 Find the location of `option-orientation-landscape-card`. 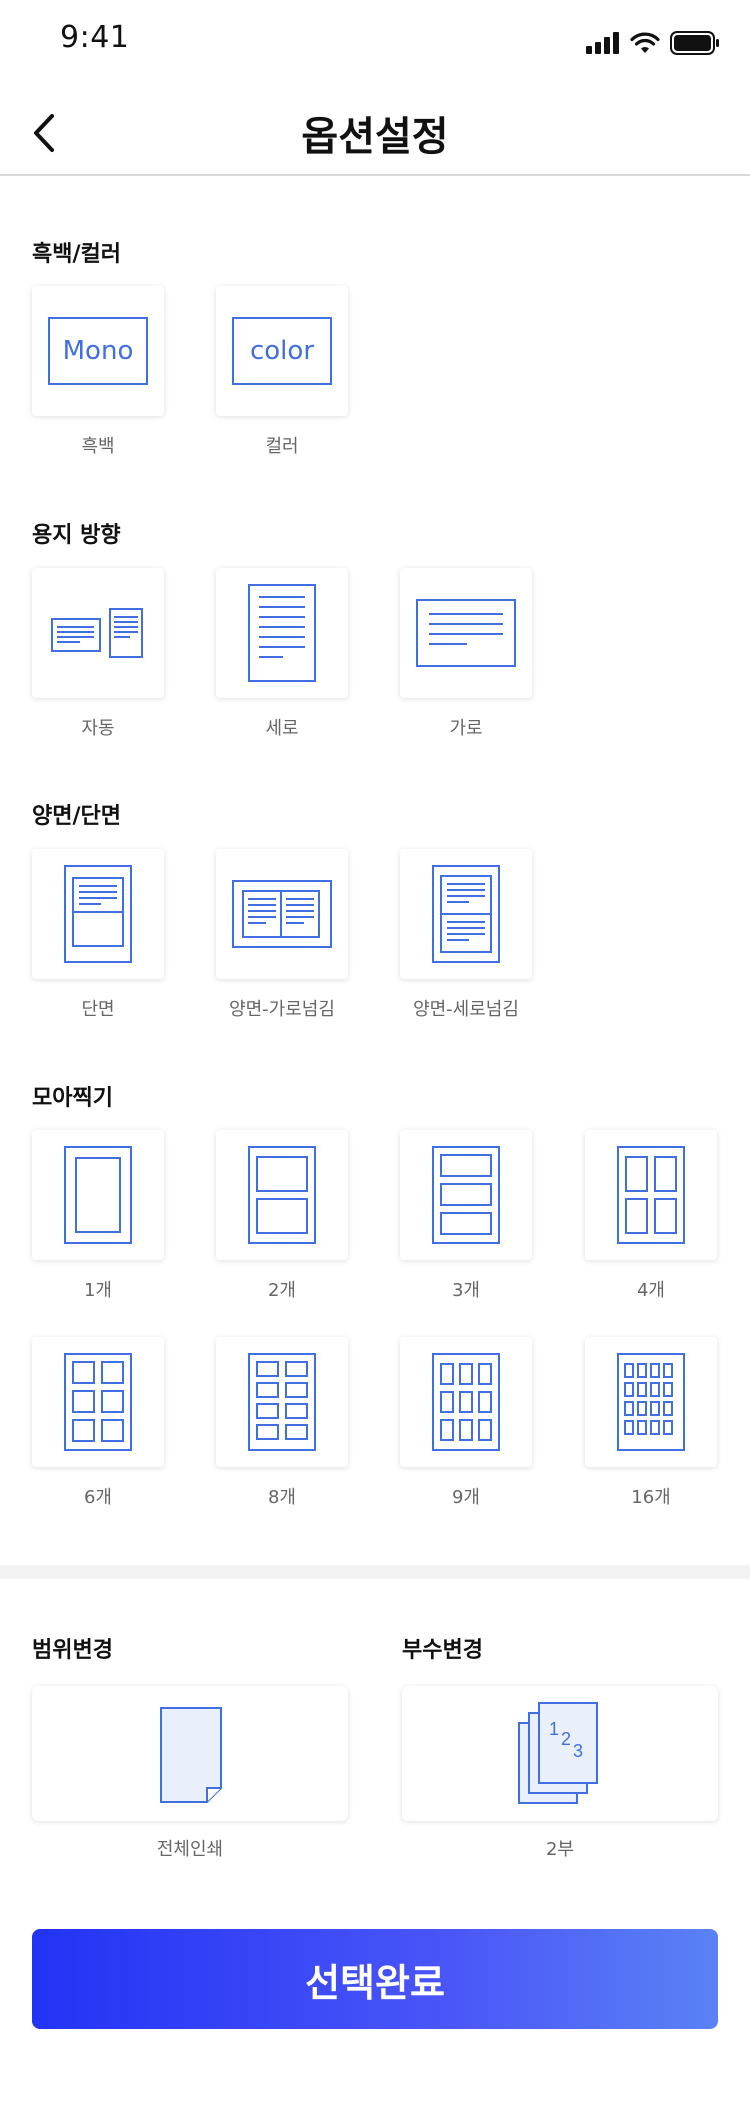

option-orientation-landscape-card is located at coordinates (466, 633).